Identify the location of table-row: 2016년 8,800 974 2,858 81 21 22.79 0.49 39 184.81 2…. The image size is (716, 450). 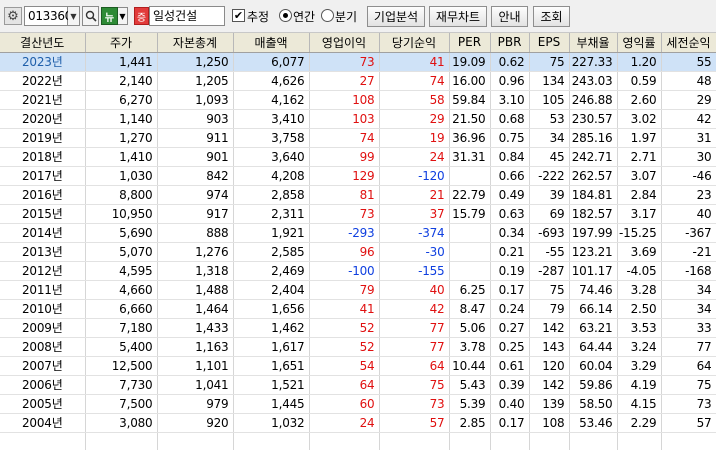
(358, 195).